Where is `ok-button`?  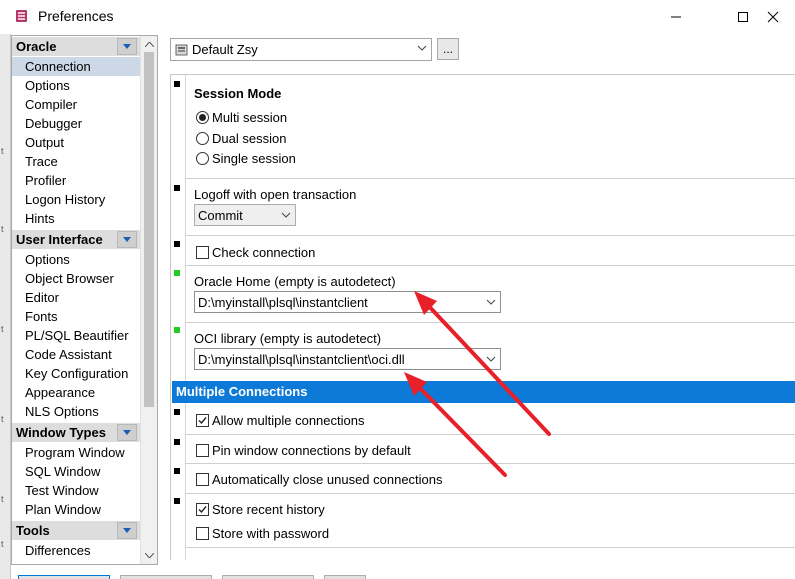 ok-button is located at coordinates (64, 577).